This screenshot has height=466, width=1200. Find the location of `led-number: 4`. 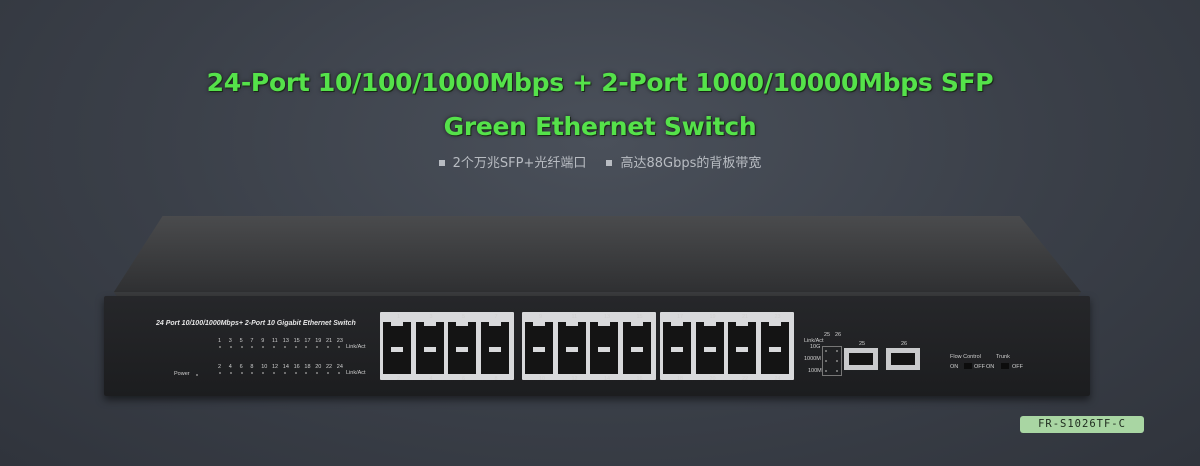

led-number: 4 is located at coordinates (230, 367).